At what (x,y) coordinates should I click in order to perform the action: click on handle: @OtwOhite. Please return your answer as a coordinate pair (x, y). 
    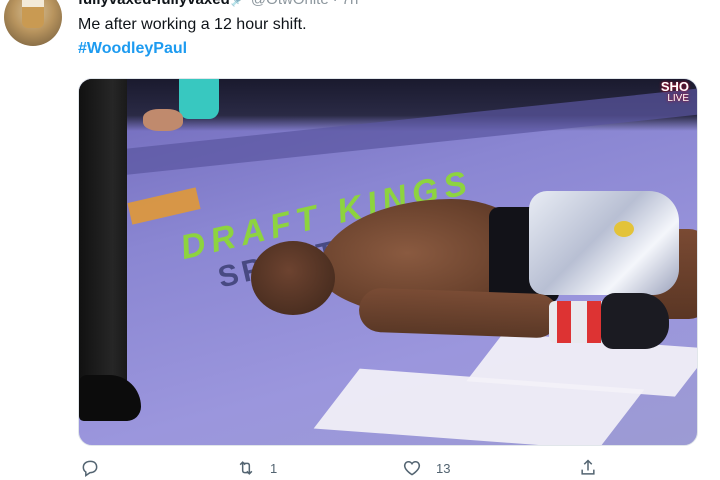
    Looking at the image, I should click on (290, 4).